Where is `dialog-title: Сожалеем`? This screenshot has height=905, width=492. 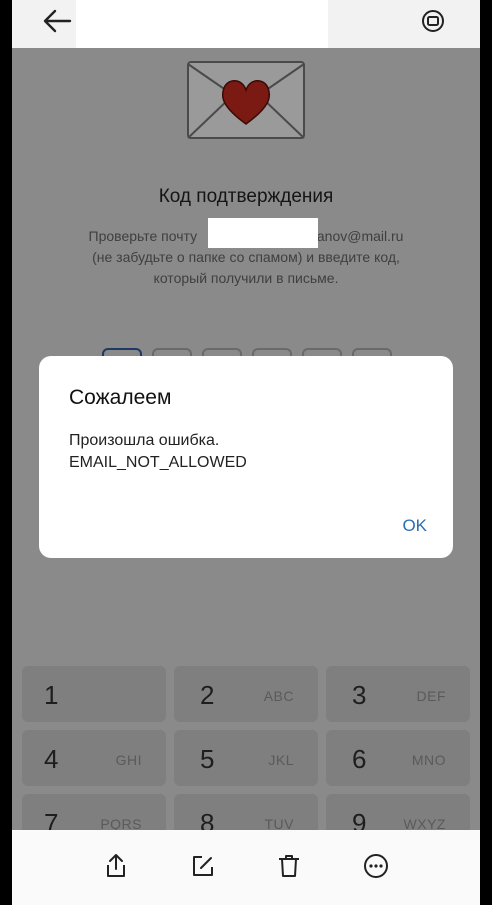
dialog-title: Сожалеем is located at coordinates (120, 397).